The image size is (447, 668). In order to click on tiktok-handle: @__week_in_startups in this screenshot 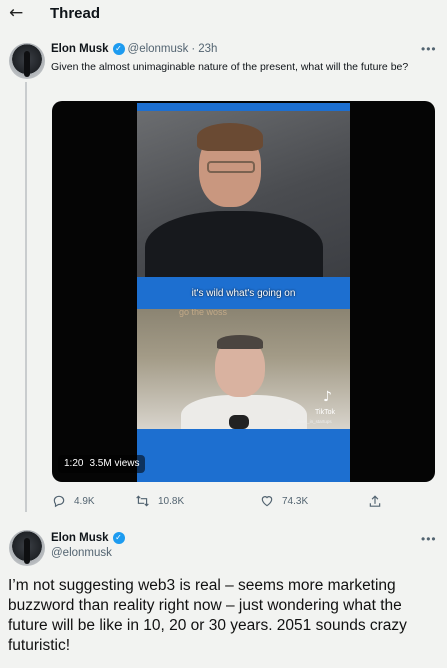, I will do `click(309, 421)`.